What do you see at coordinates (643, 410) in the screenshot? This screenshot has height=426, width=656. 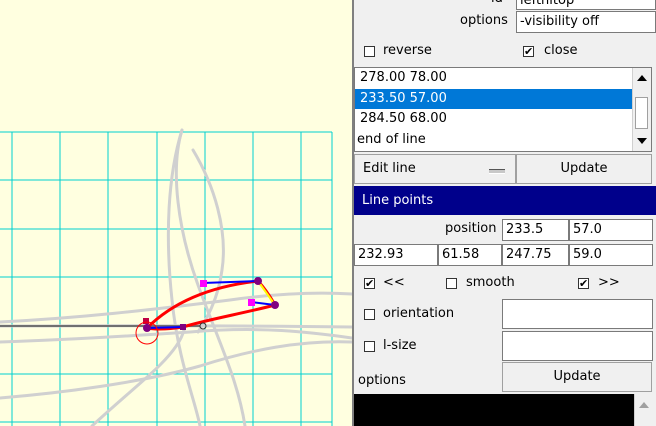 I see `options-scrollbar` at bounding box center [643, 410].